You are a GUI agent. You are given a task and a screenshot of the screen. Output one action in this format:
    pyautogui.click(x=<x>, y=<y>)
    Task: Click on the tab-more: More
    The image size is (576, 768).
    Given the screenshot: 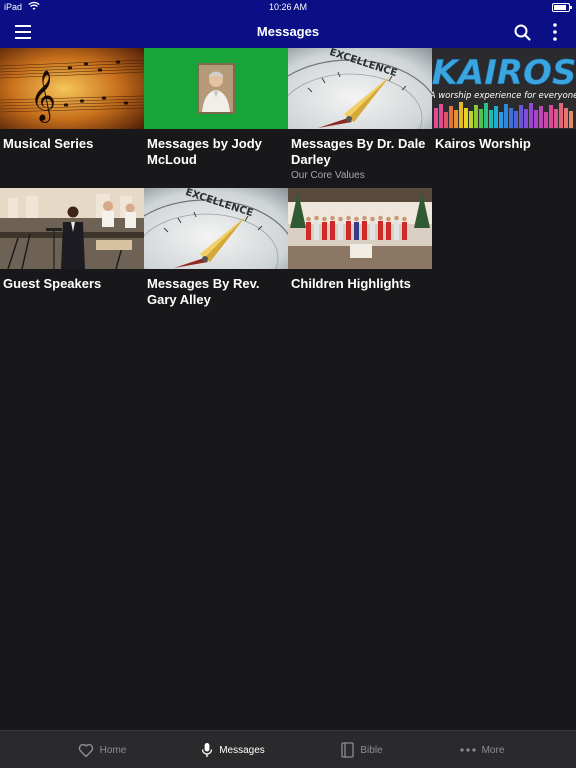 What is the action you would take?
    pyautogui.click(x=482, y=749)
    